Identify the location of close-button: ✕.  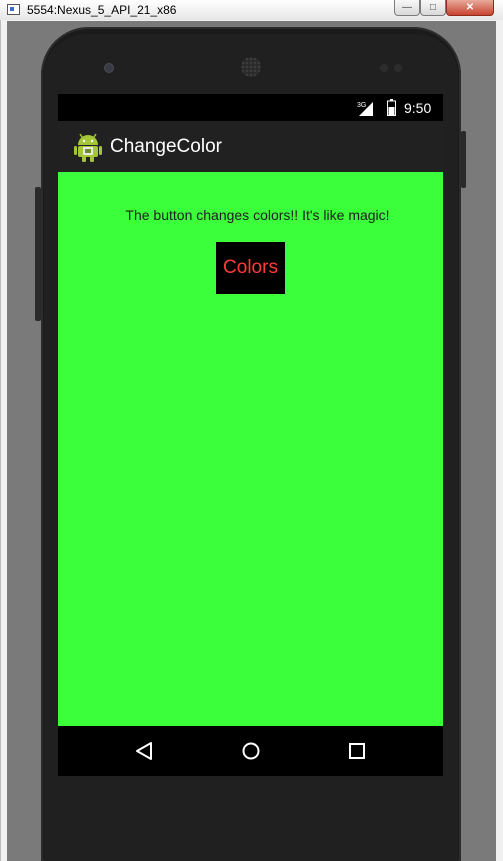
(470, 8).